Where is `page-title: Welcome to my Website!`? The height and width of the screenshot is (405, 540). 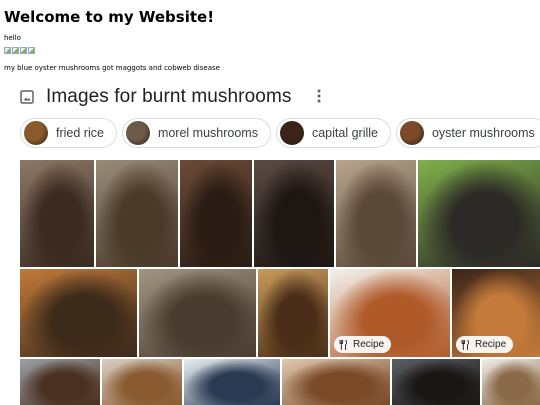 page-title: Welcome to my Website! is located at coordinates (109, 17).